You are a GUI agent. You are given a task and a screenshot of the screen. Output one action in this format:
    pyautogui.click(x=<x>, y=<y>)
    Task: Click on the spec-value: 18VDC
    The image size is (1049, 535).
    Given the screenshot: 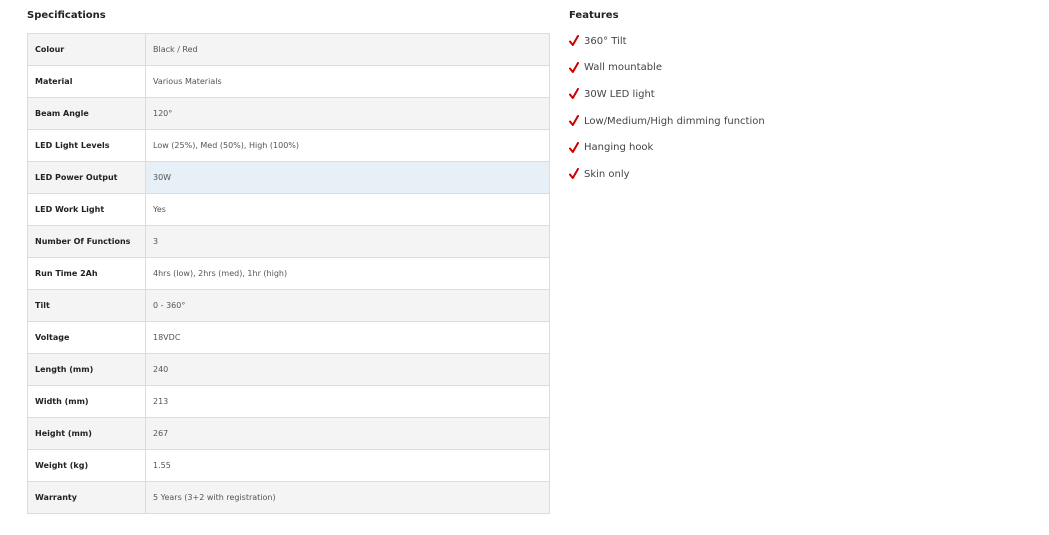 What is the action you would take?
    pyautogui.click(x=347, y=337)
    